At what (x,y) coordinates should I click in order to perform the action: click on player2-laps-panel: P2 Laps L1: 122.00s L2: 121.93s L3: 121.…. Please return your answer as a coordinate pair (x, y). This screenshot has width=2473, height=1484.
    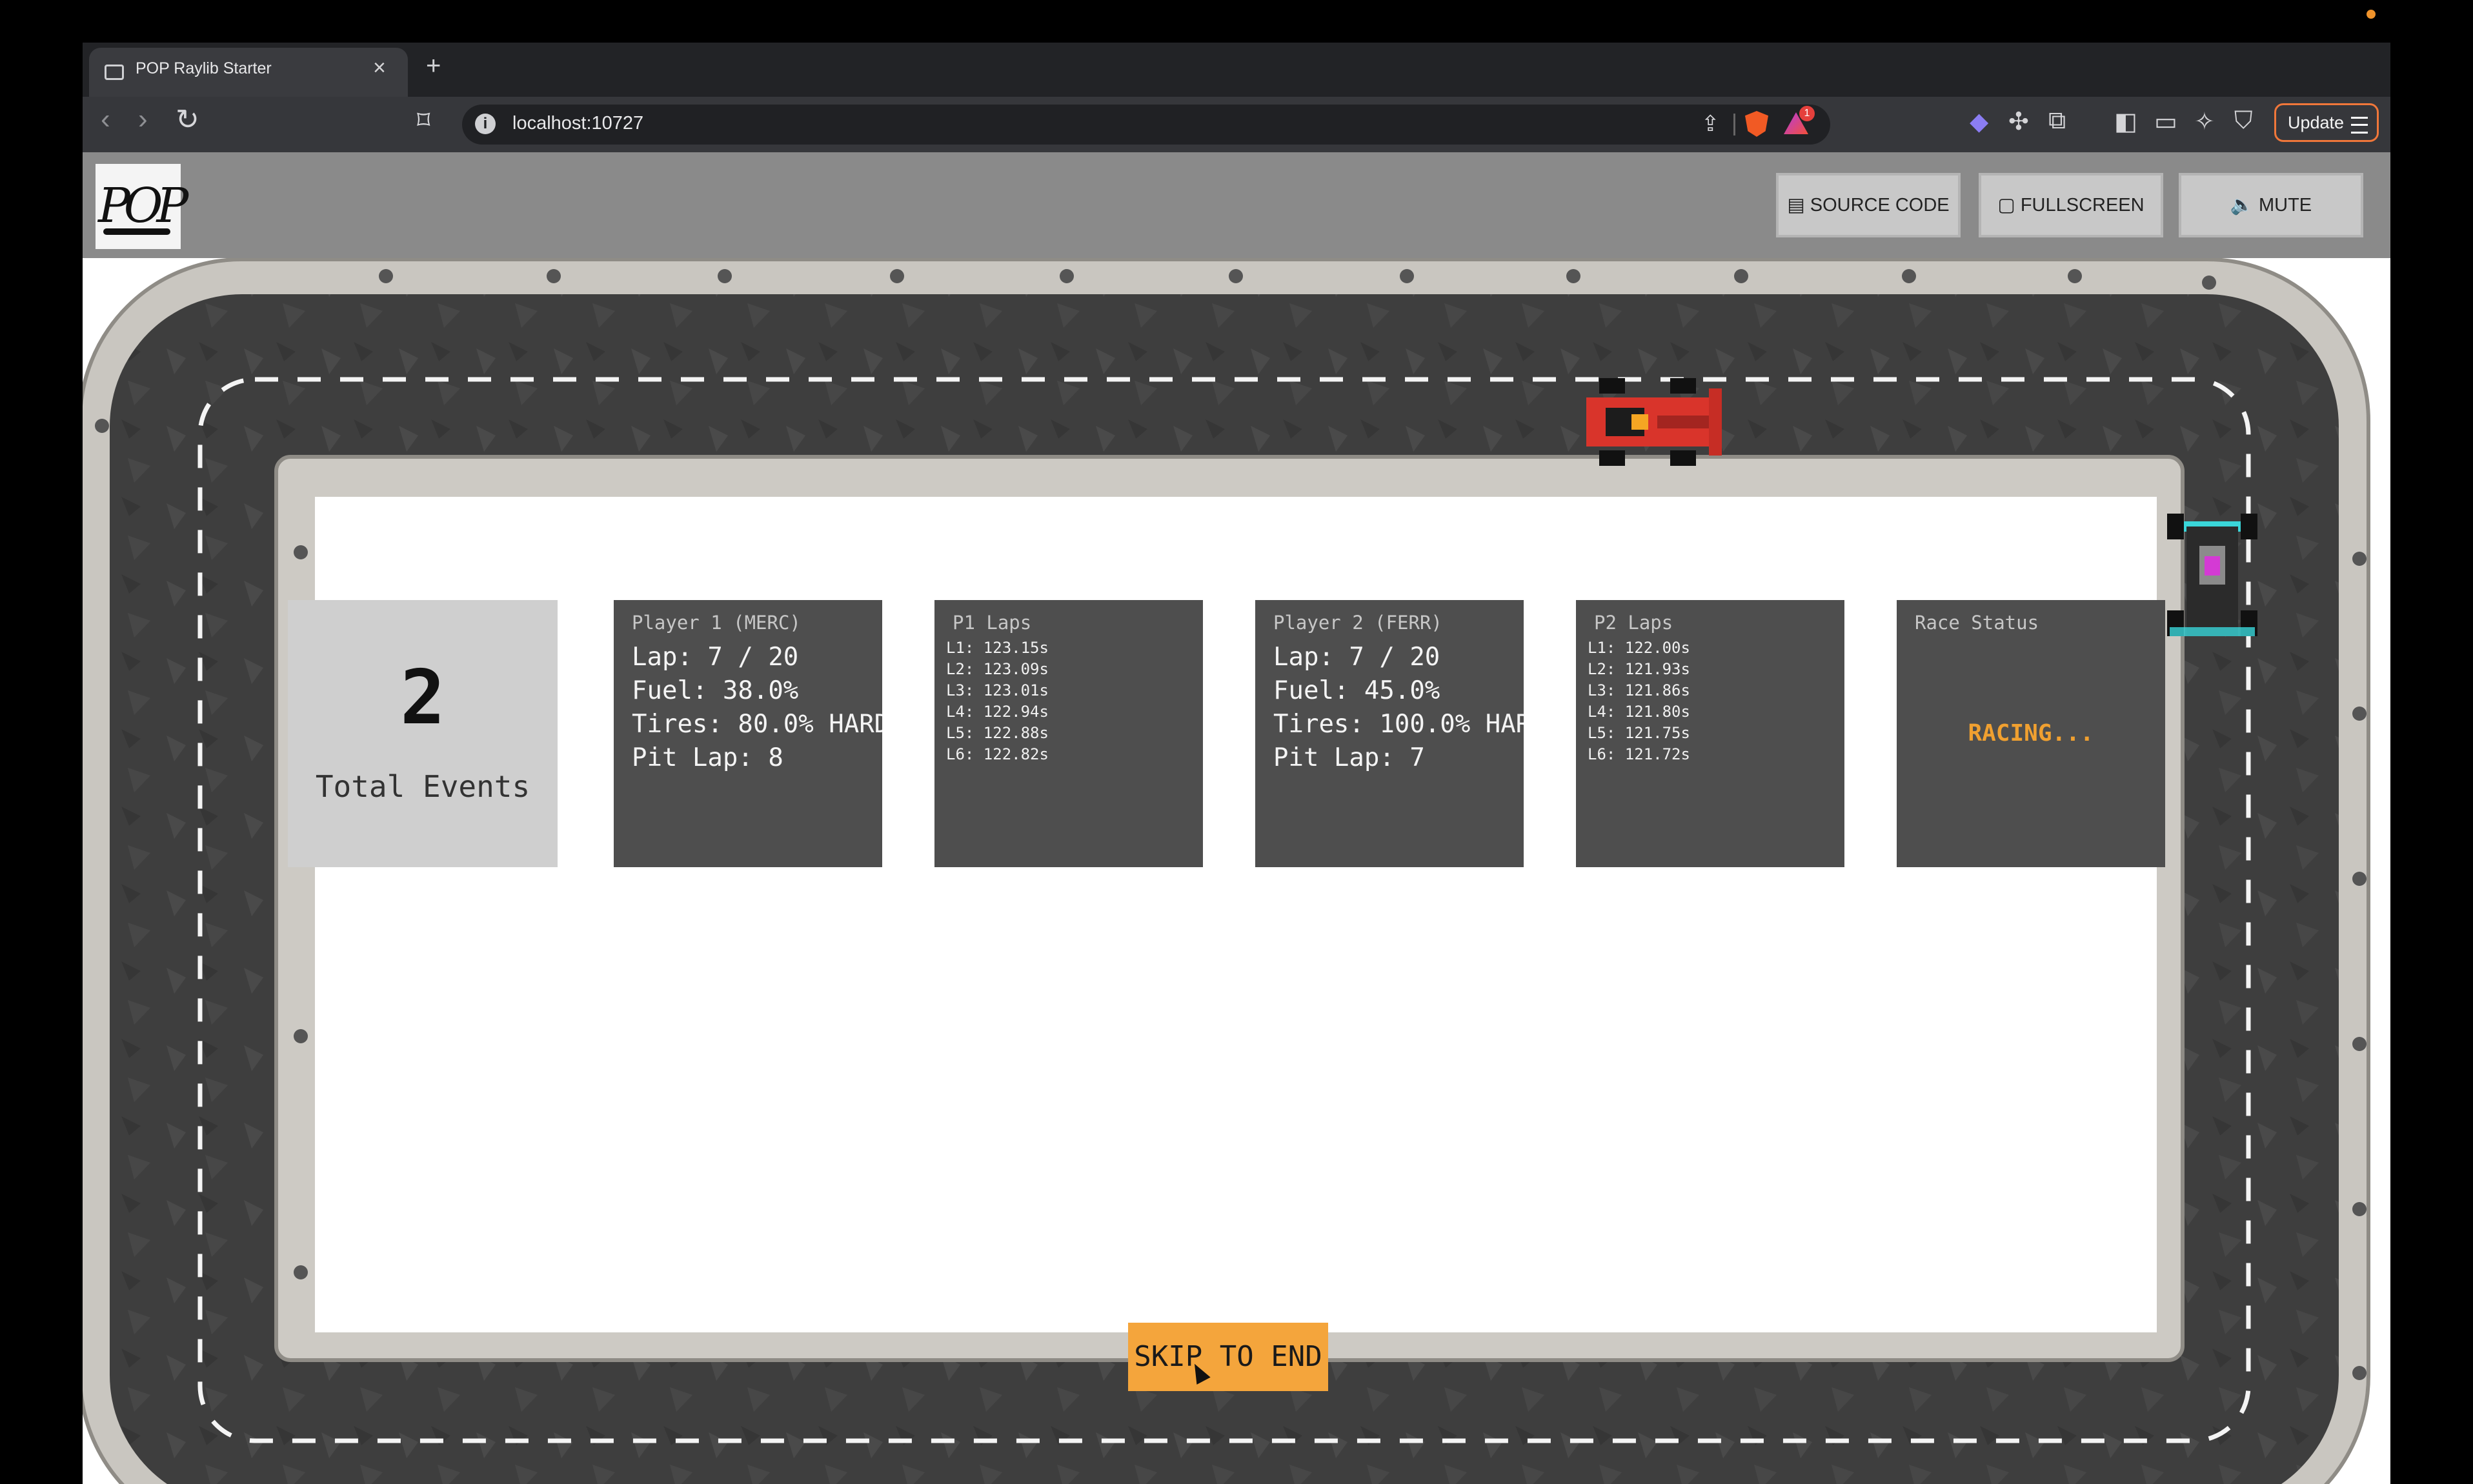
    Looking at the image, I should click on (1710, 734).